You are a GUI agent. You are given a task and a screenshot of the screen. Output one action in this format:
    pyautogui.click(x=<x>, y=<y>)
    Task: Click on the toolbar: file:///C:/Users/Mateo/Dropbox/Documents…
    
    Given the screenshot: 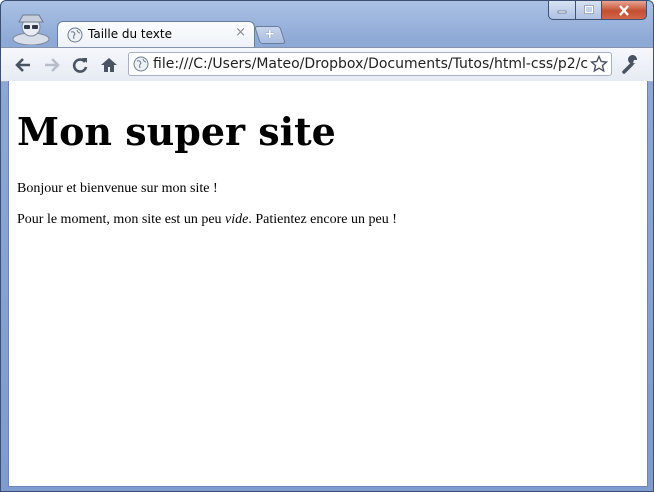 What is the action you would take?
    pyautogui.click(x=327, y=64)
    